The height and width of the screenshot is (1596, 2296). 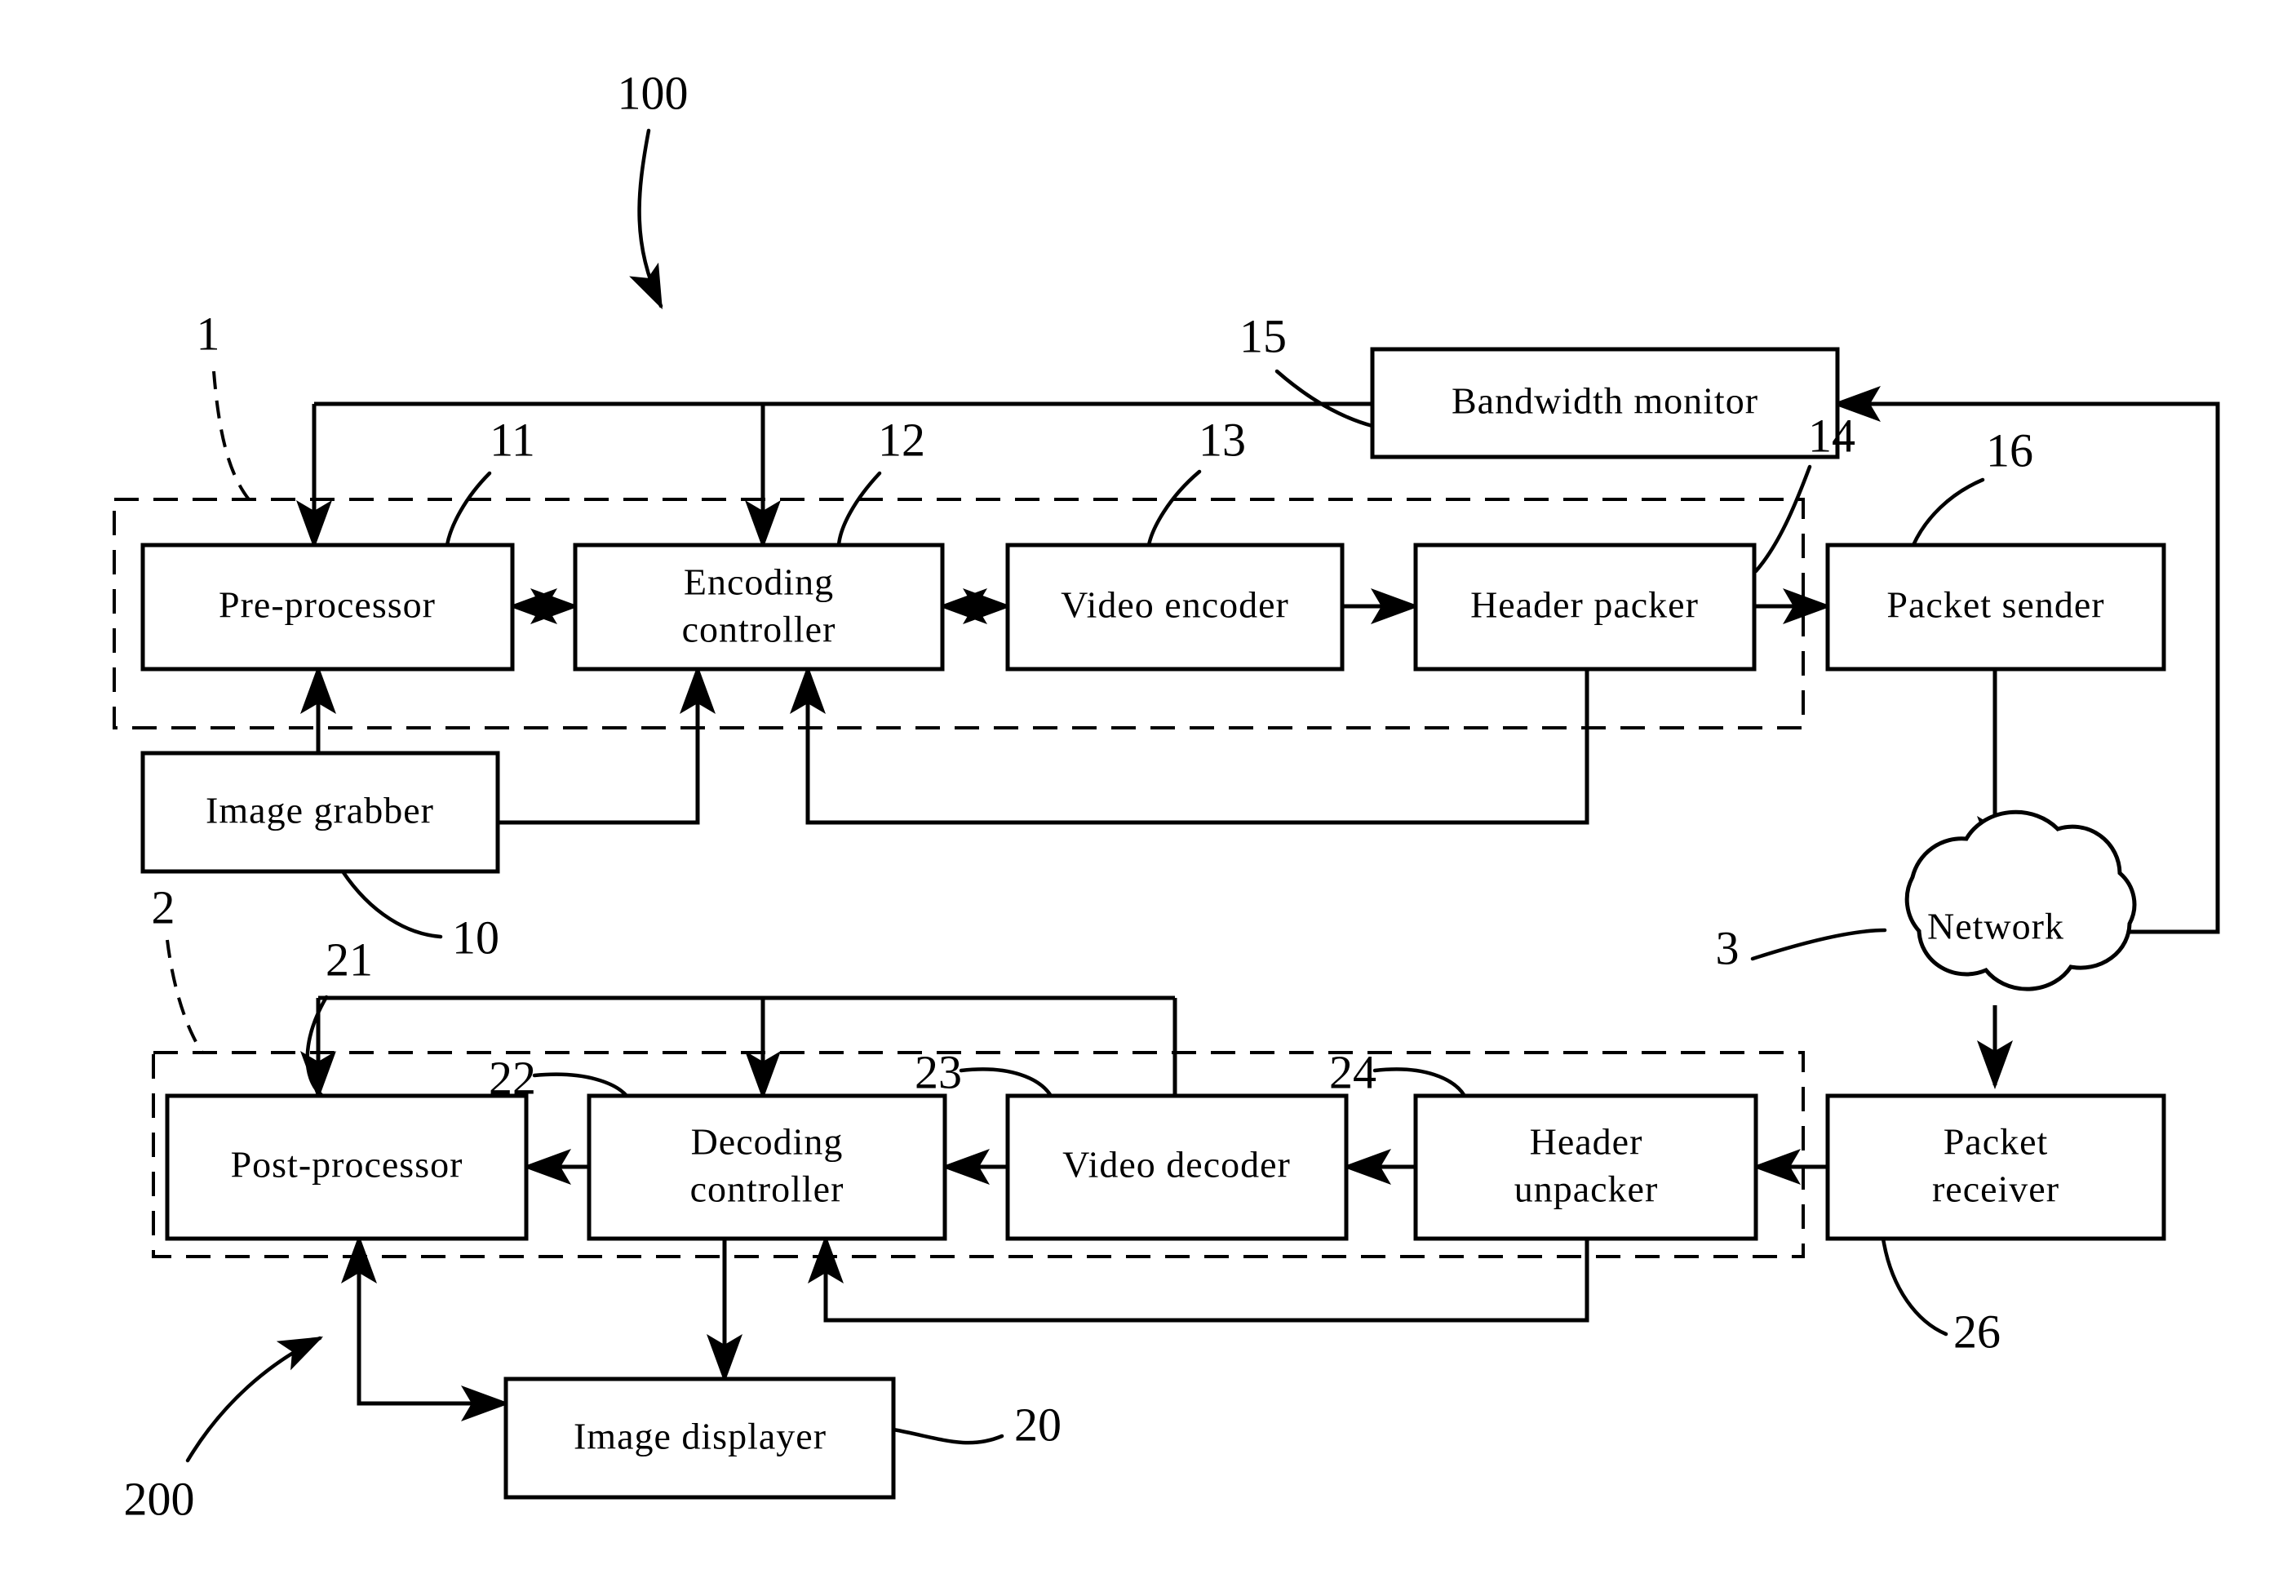 What do you see at coordinates (653, 92) in the screenshot?
I see `ref-numeral-100: 100` at bounding box center [653, 92].